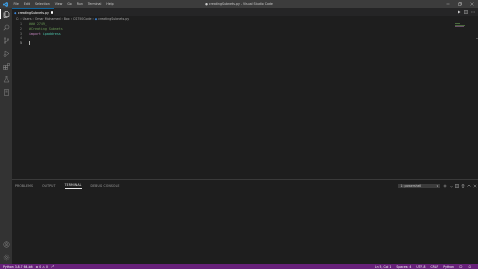 The height and width of the screenshot is (269, 478). Describe the element at coordinates (110, 4) in the screenshot. I see `menu-help: Help` at that location.